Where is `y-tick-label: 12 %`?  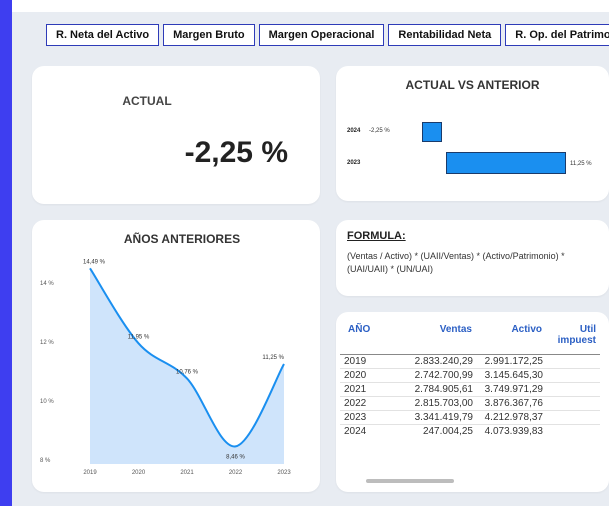 y-tick-label: 12 % is located at coordinates (47, 343).